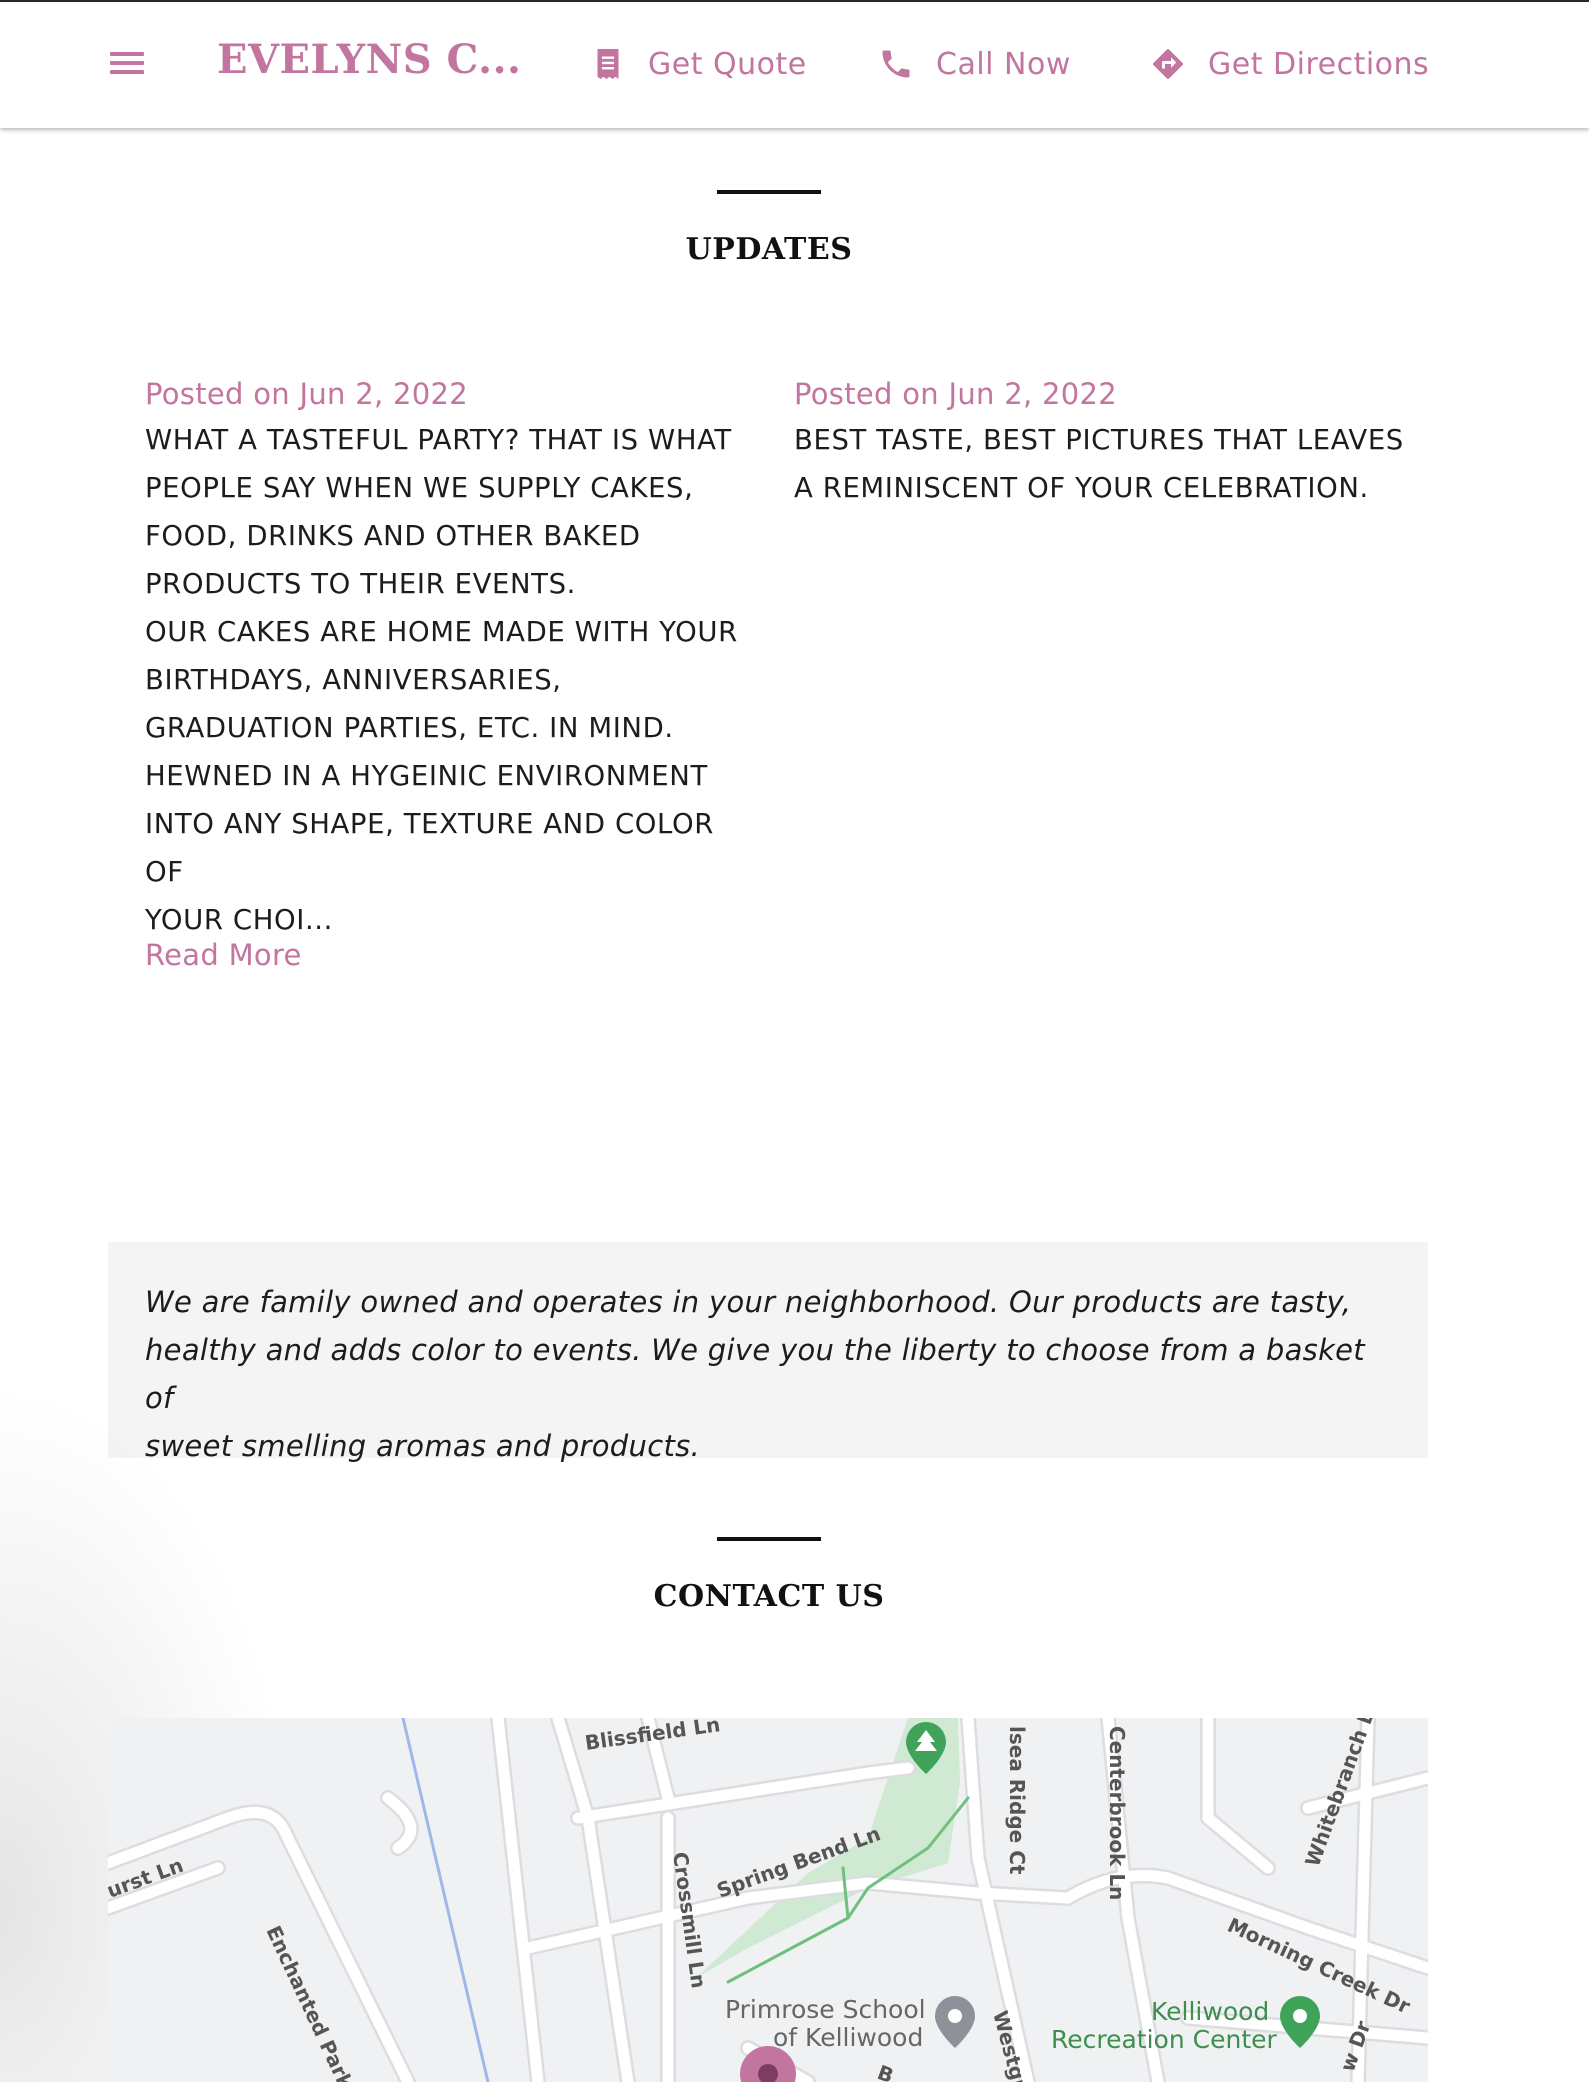 This screenshot has width=1589, height=2082. What do you see at coordinates (423, 1446) in the screenshot?
I see `about-line: sweet smelling aromas and products.` at bounding box center [423, 1446].